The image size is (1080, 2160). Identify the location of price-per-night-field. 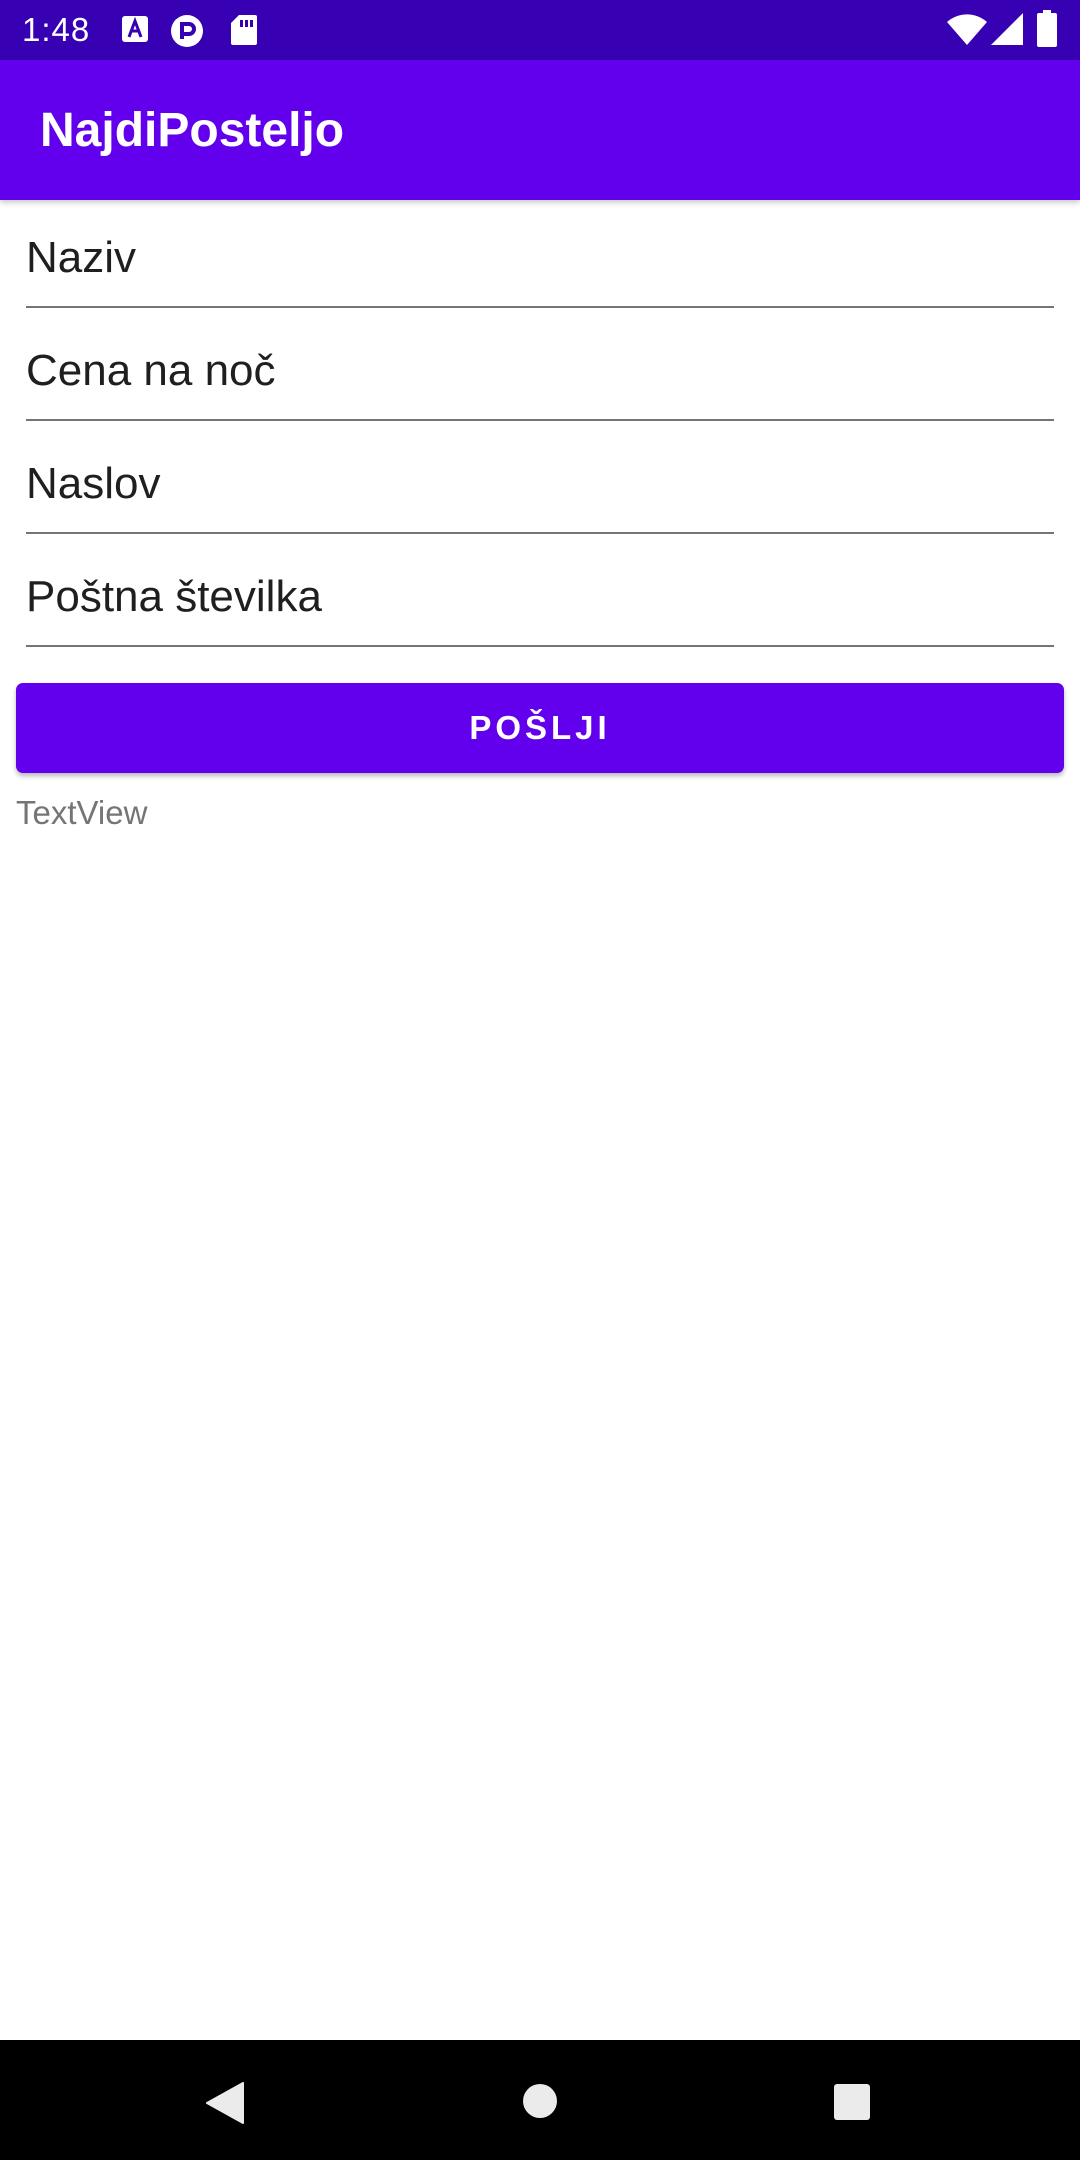
(540, 378).